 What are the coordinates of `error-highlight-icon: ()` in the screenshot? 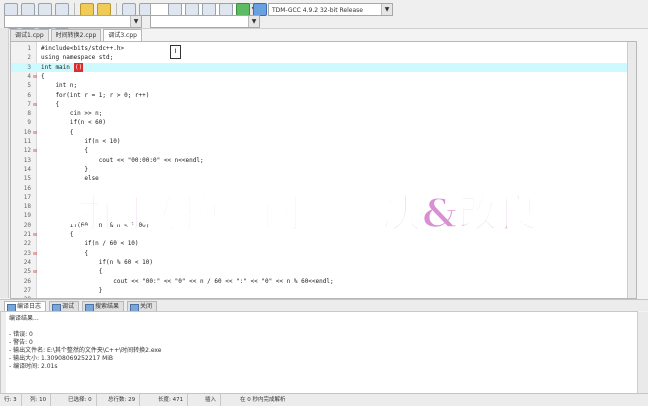 It's located at (79, 67).